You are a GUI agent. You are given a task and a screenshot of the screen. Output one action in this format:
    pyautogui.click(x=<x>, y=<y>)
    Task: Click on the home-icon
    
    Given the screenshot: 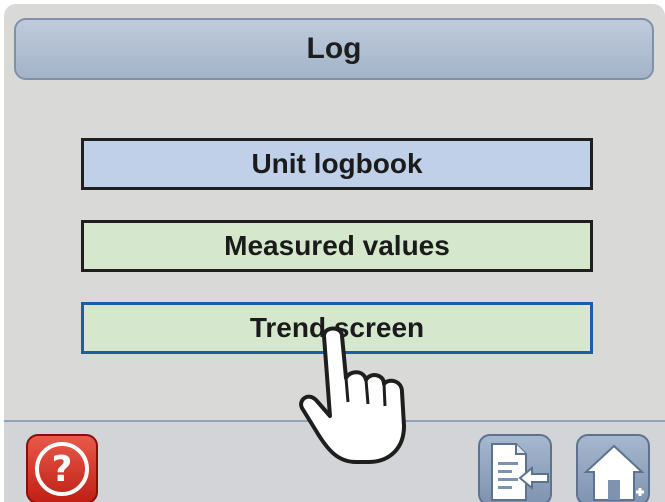 What is the action you would take?
    pyautogui.click(x=614, y=472)
    